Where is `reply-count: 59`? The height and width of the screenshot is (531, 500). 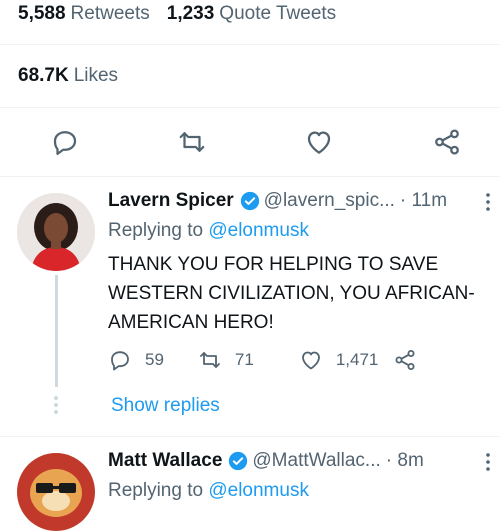
reply-count: 59 is located at coordinates (154, 359).